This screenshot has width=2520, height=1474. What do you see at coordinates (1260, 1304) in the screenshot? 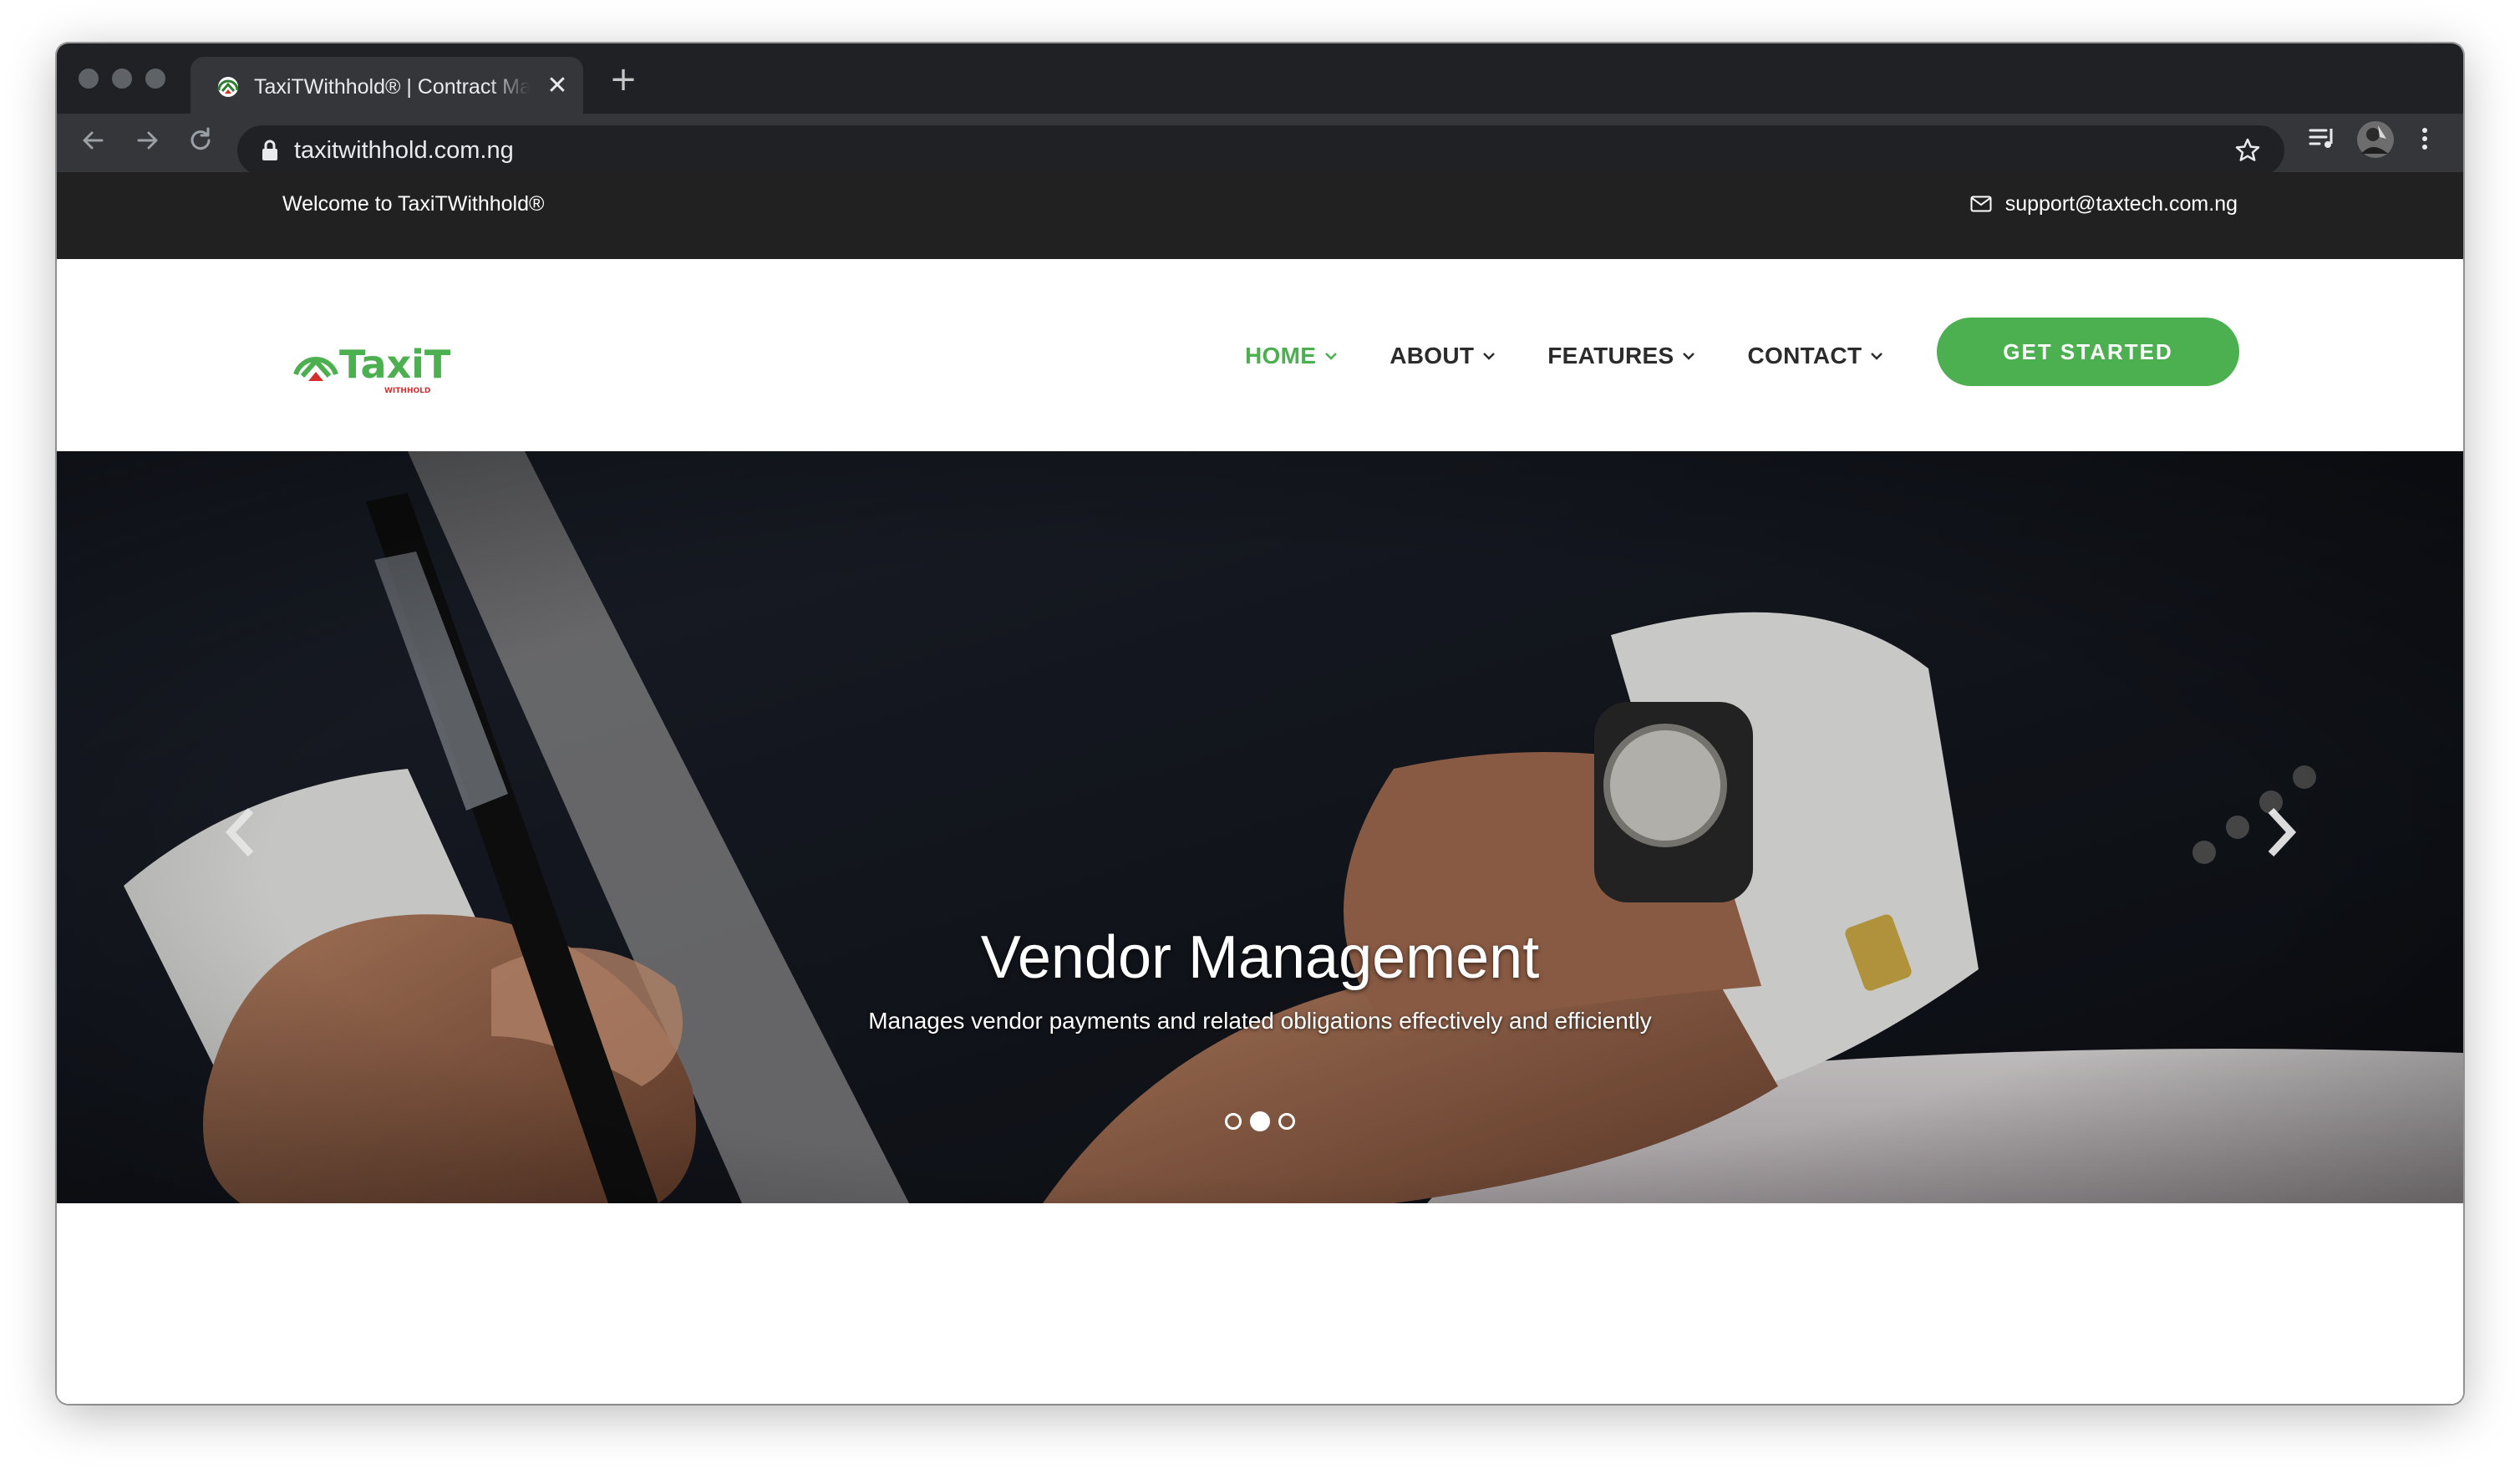
I see `about-section: ABOUT` at bounding box center [1260, 1304].